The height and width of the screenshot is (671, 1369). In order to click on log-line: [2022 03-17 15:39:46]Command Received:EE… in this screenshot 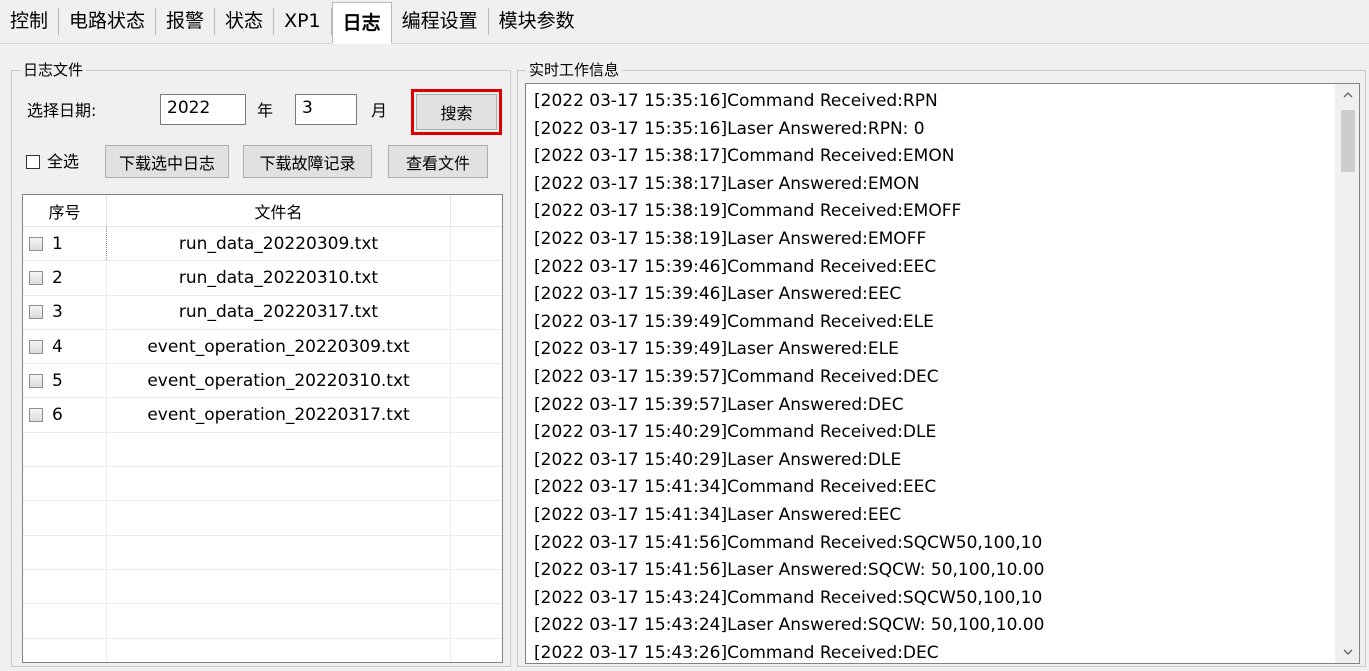, I will do `click(735, 266)`.